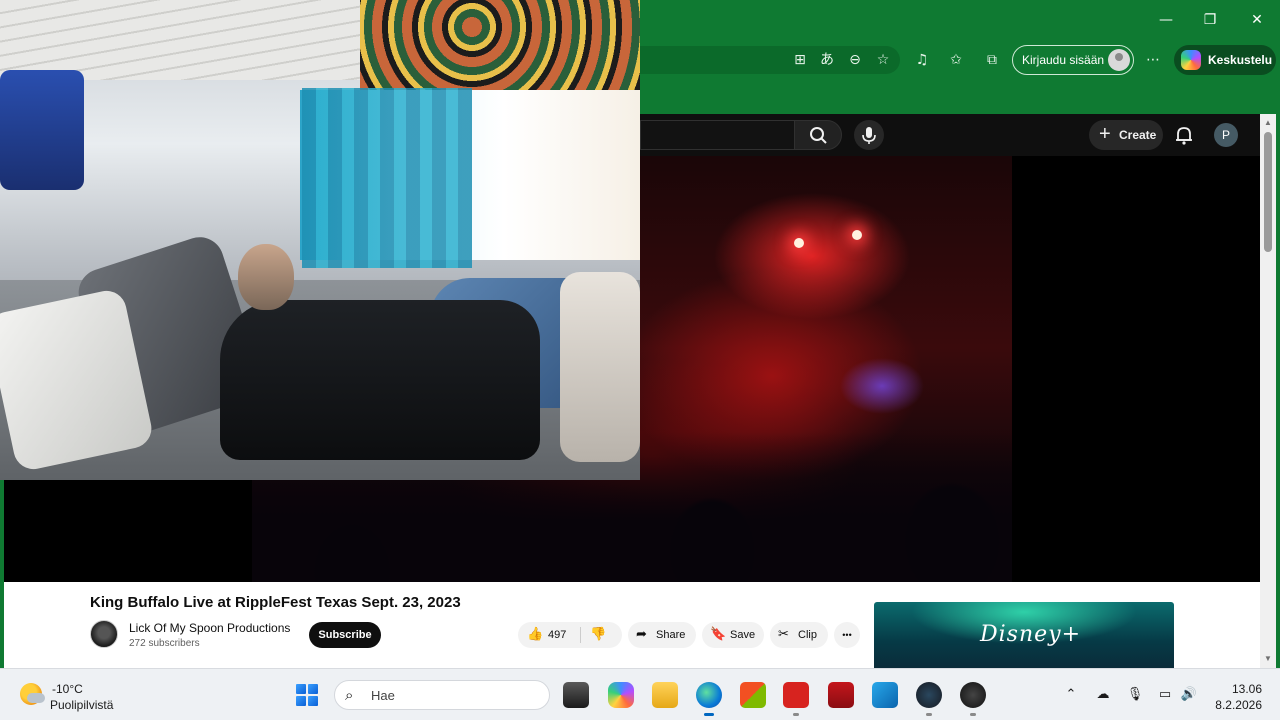  Describe the element at coordinates (383, 695) in the screenshot. I see `search-placeholder: Hae` at that location.